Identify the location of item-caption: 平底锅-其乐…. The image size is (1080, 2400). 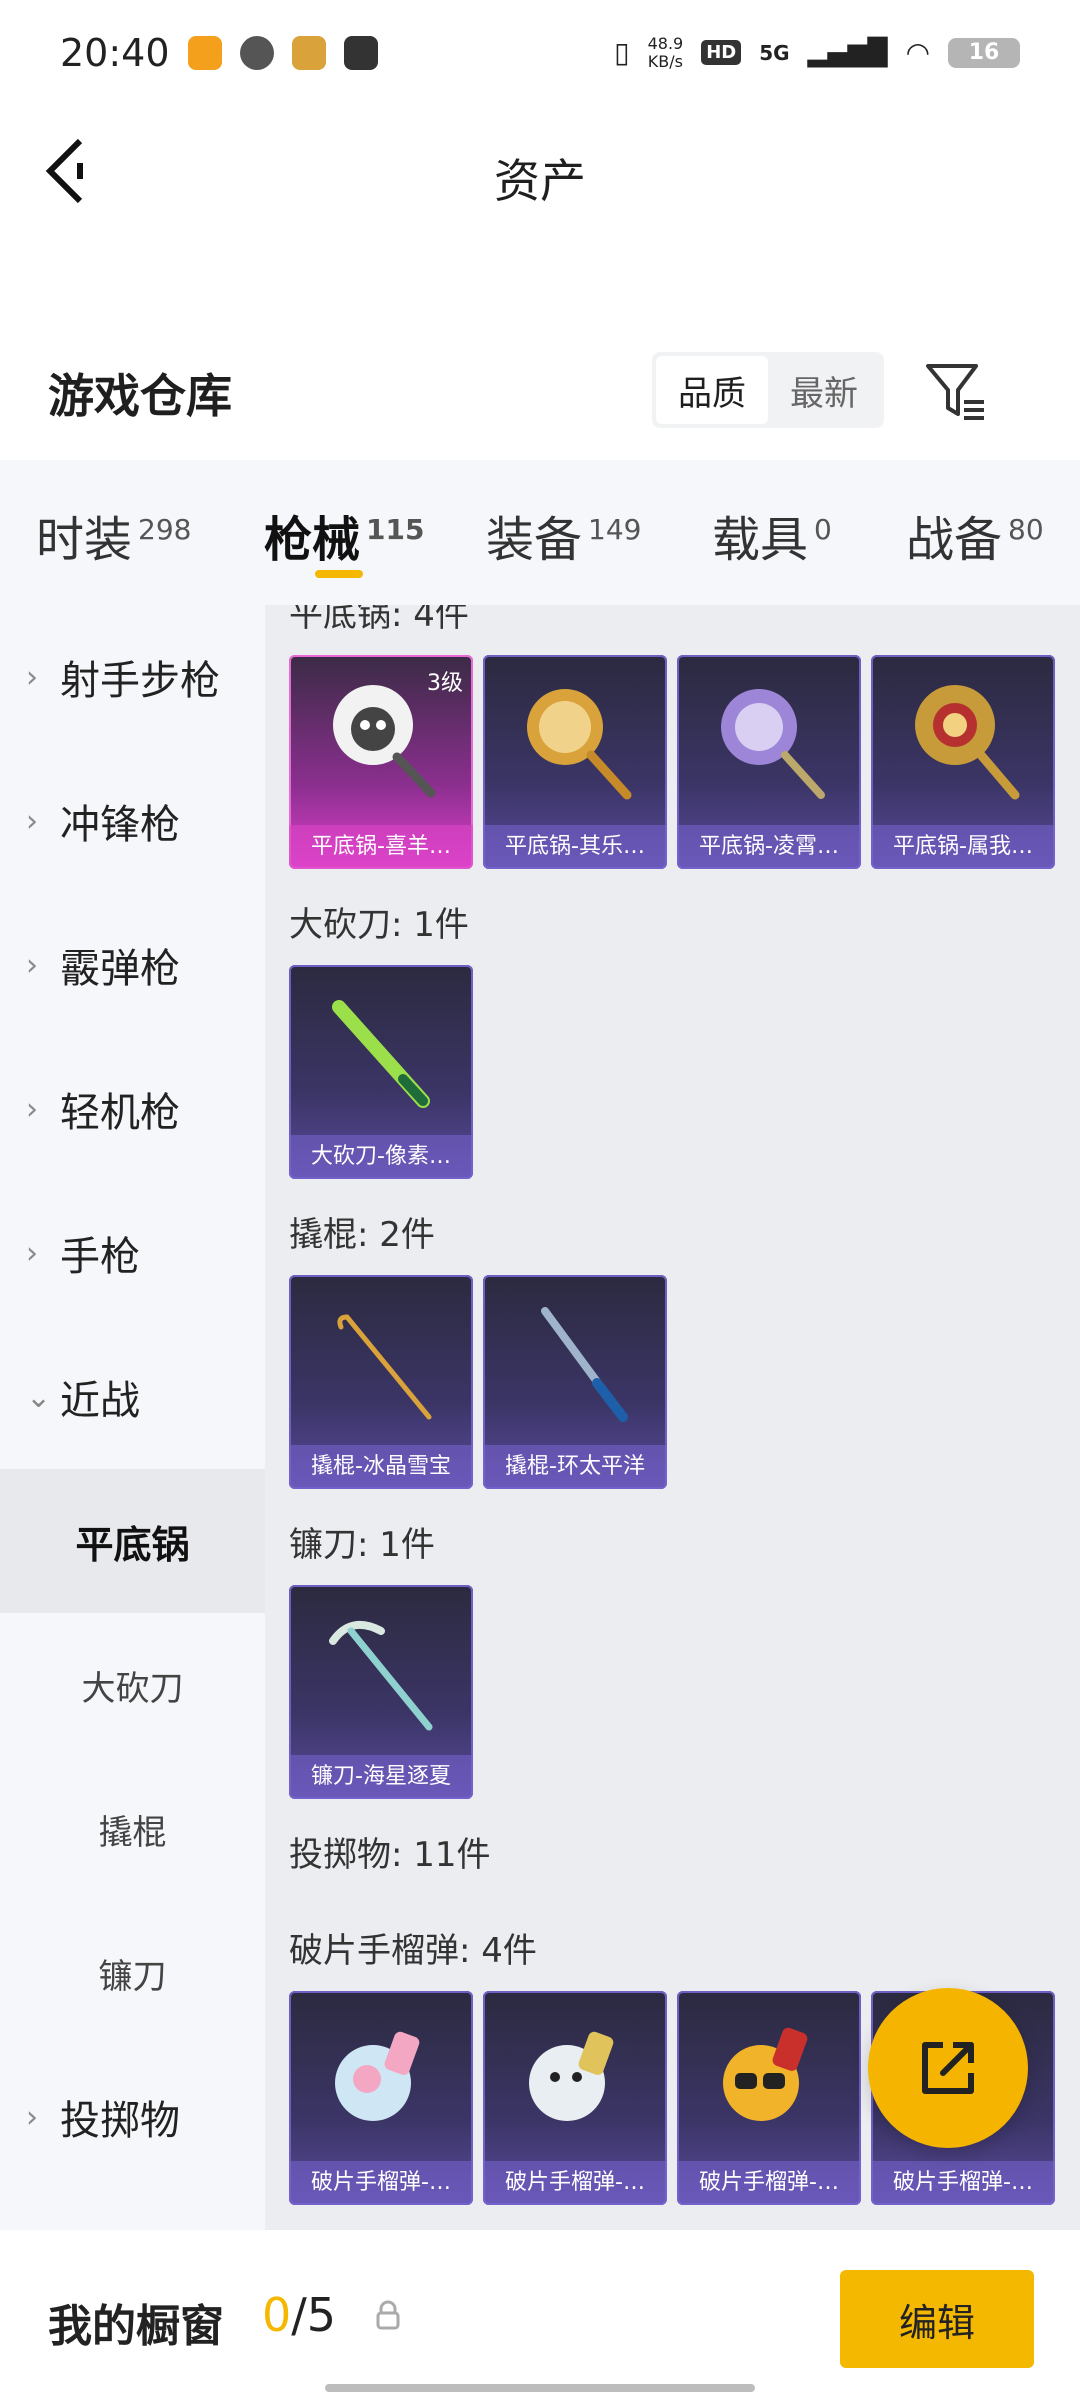
(575, 847).